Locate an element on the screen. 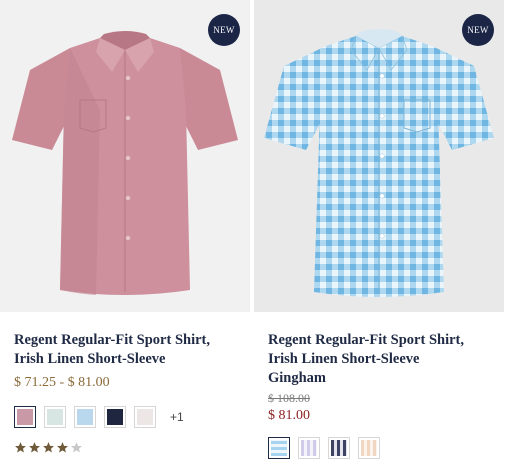 The width and height of the screenshot is (508, 464). more-swatches-link: +1 is located at coordinates (177, 417).